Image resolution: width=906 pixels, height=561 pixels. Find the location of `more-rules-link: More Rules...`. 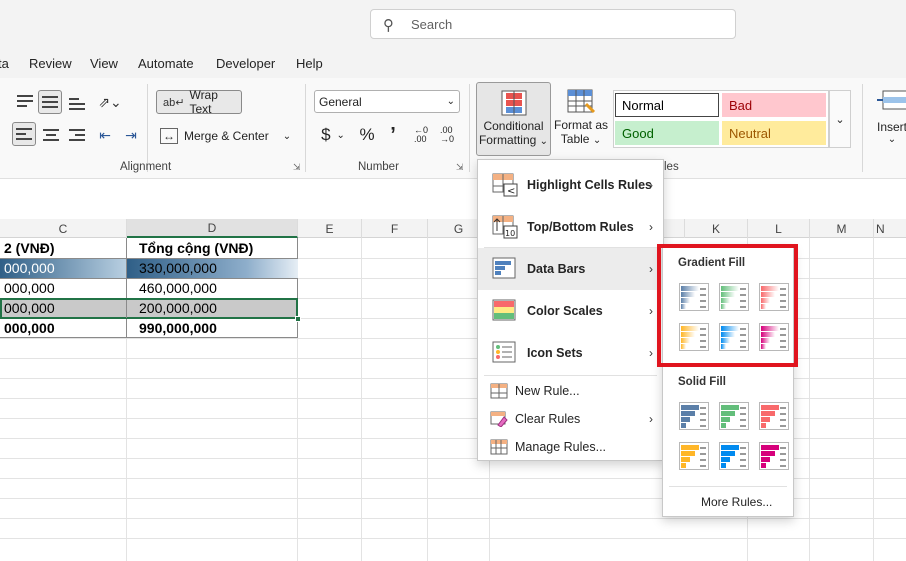

more-rules-link: More Rules... is located at coordinates (736, 502).